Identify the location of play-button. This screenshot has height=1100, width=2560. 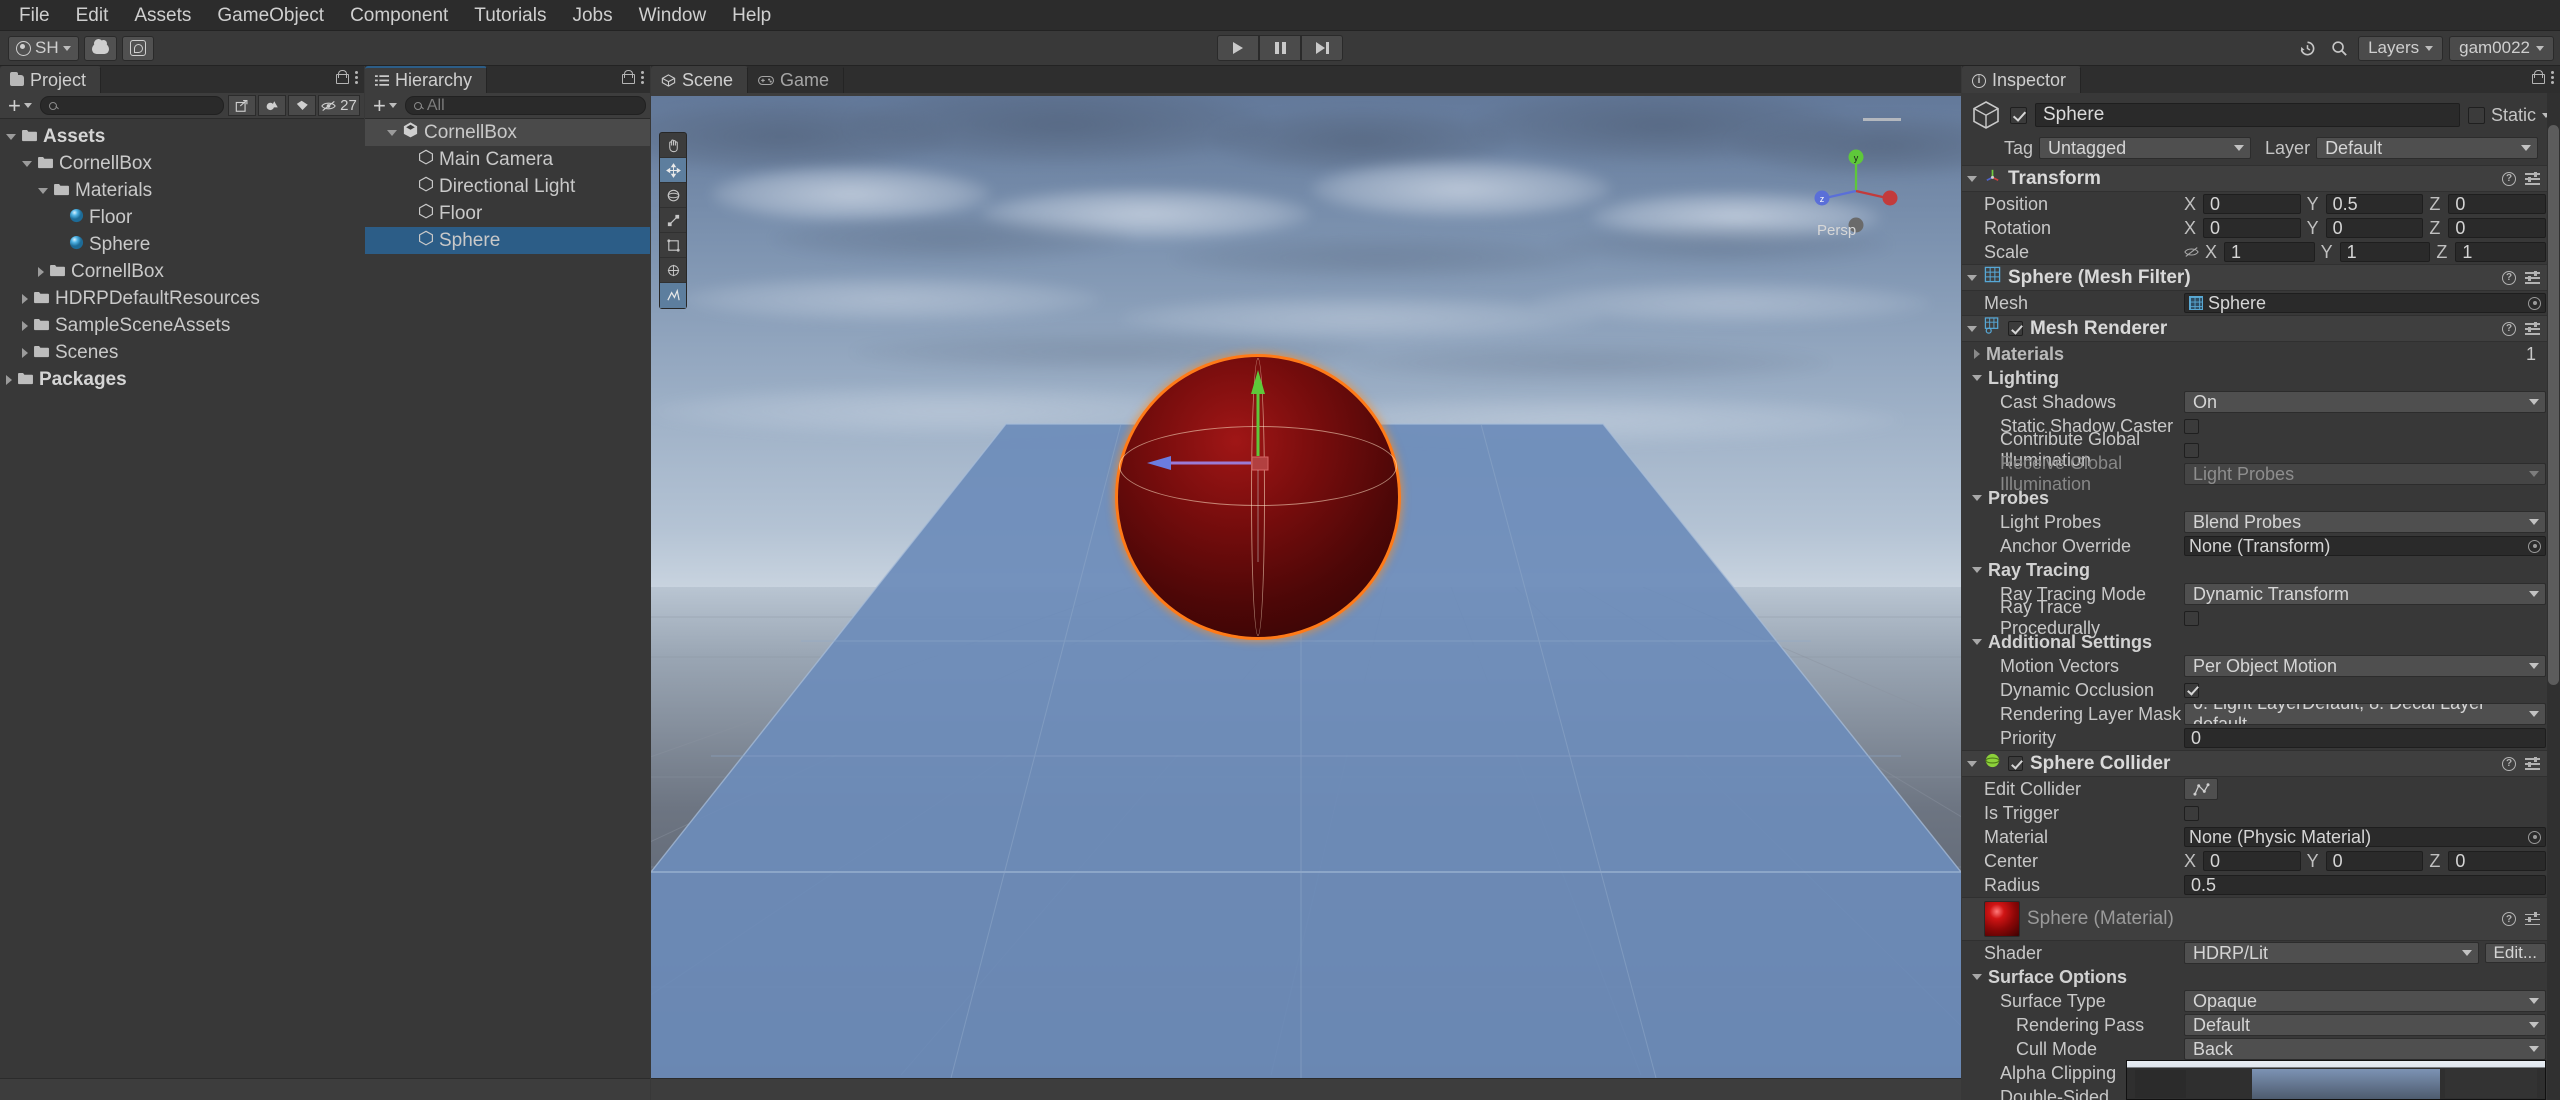
(1238, 48).